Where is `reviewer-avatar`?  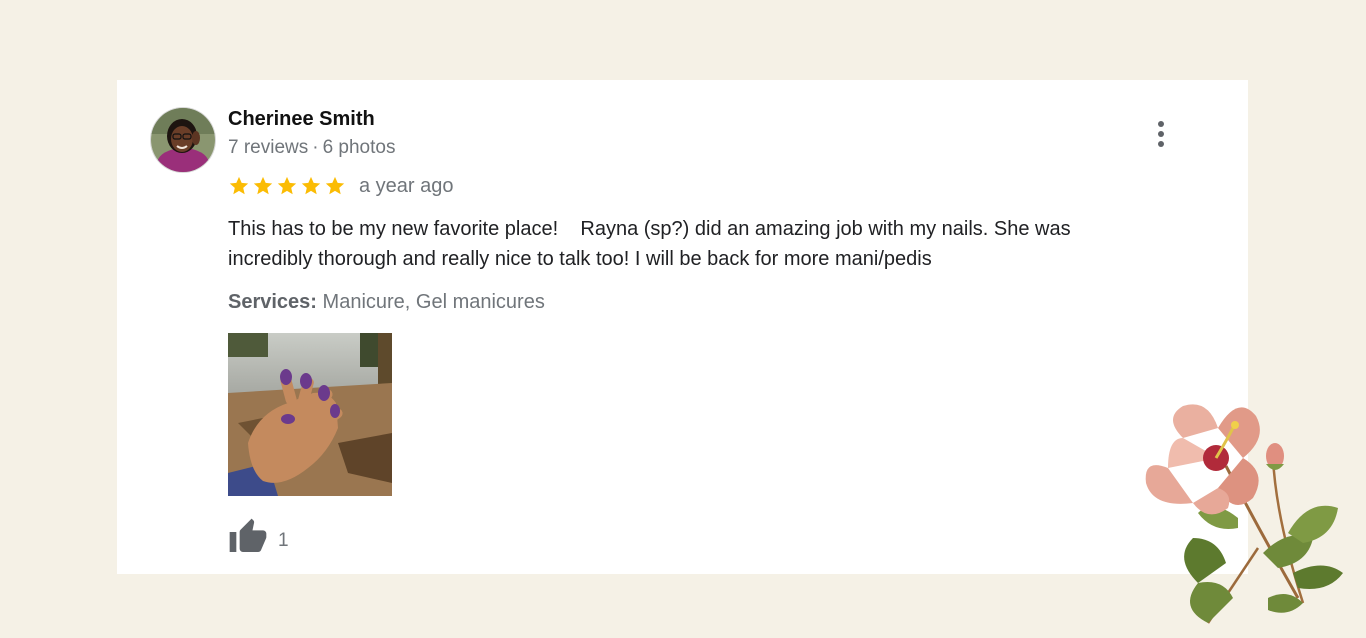
reviewer-avatar is located at coordinates (183, 140).